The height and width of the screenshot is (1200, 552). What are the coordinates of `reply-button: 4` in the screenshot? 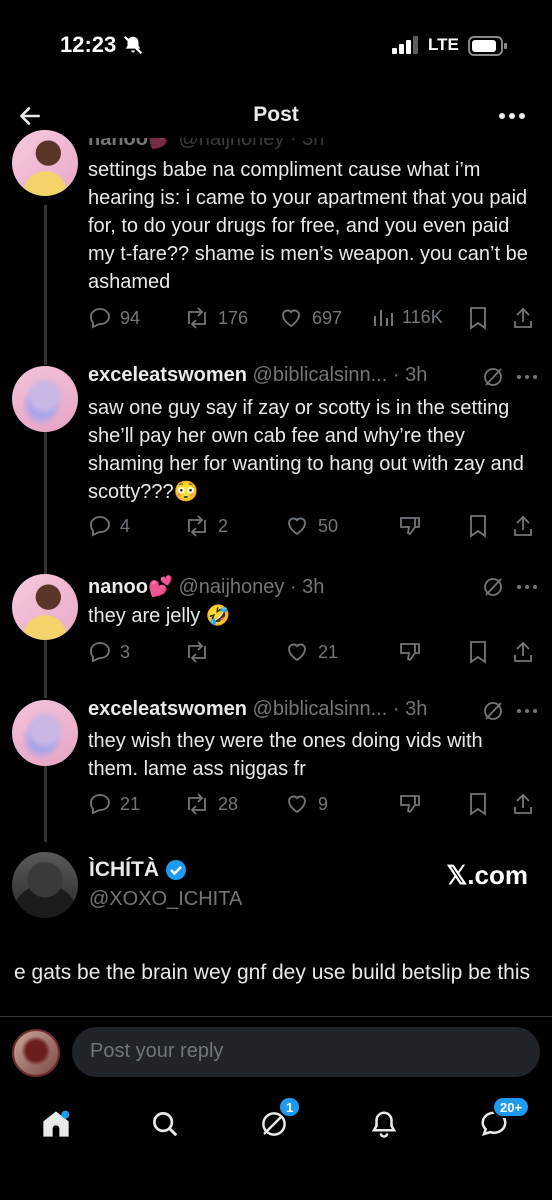 It's located at (109, 526).